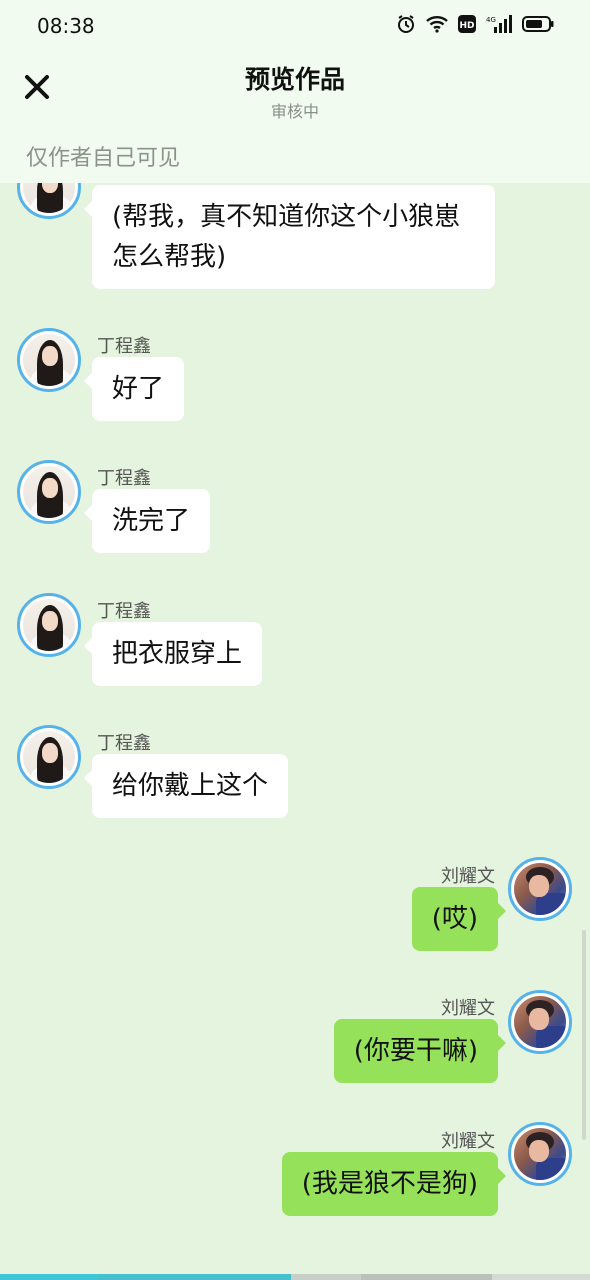  I want to click on top-header: 08:38 HD 4G 预览作品 审核中 仅作者自己可见, so click(295, 91).